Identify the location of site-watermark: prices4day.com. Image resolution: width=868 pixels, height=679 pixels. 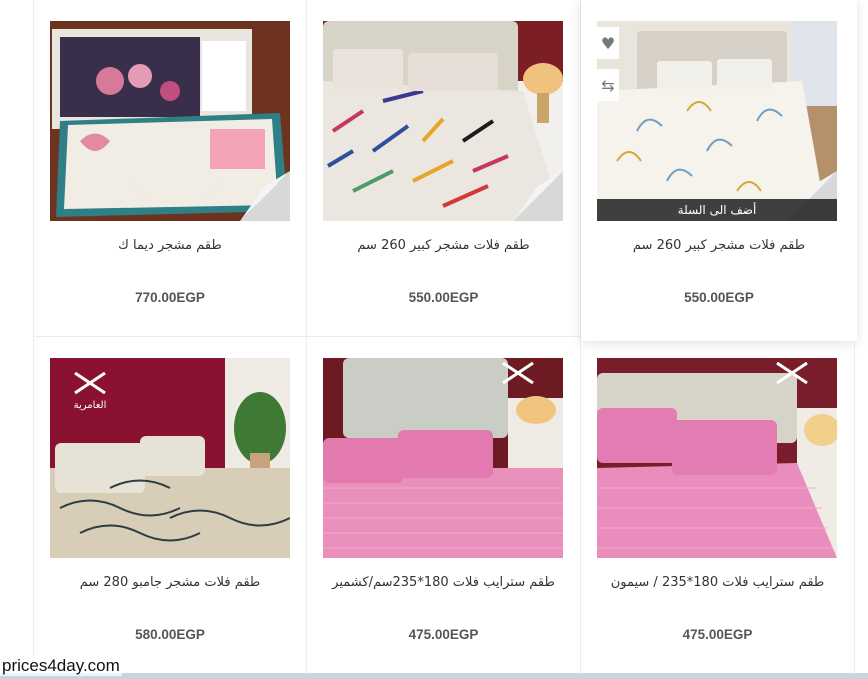
(61, 666).